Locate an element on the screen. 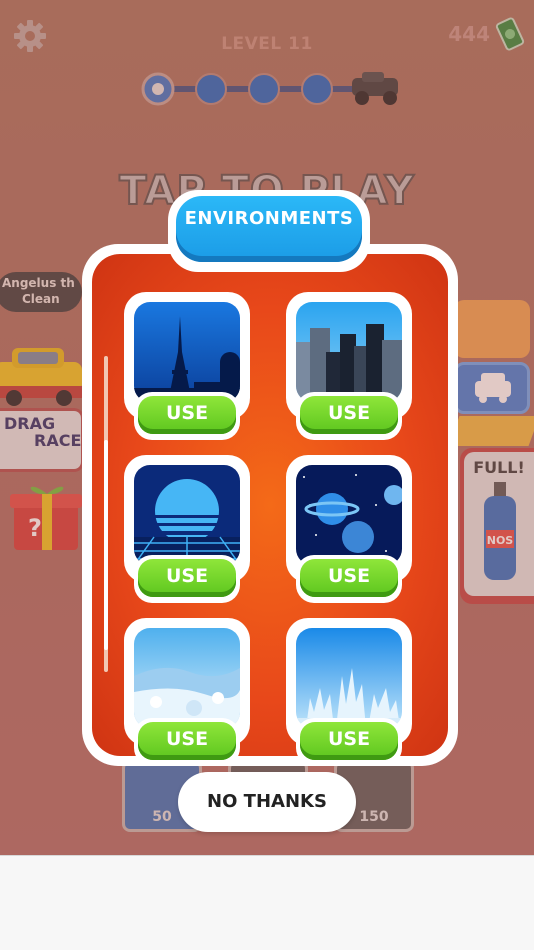 This screenshot has height=950, width=534. city-thumbnail is located at coordinates (349, 352).